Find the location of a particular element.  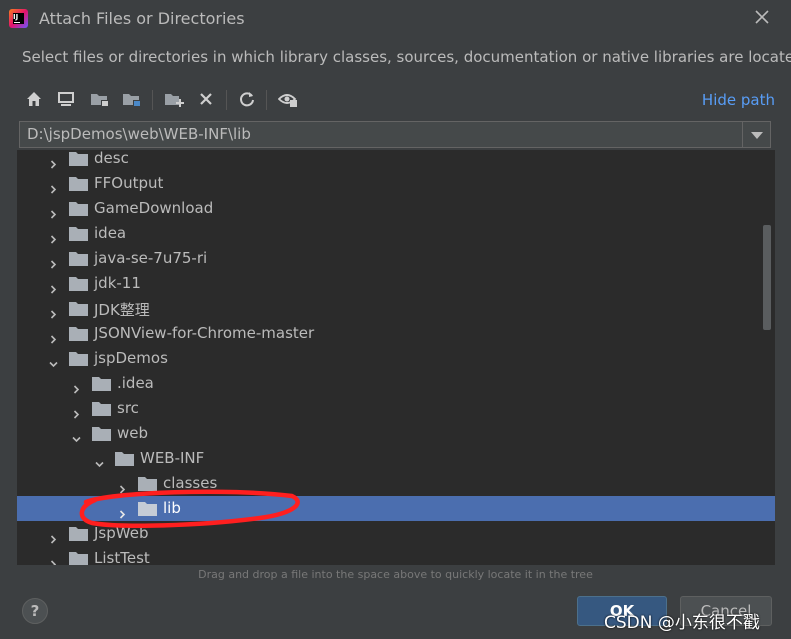

desktop-icon is located at coordinates (66, 99).